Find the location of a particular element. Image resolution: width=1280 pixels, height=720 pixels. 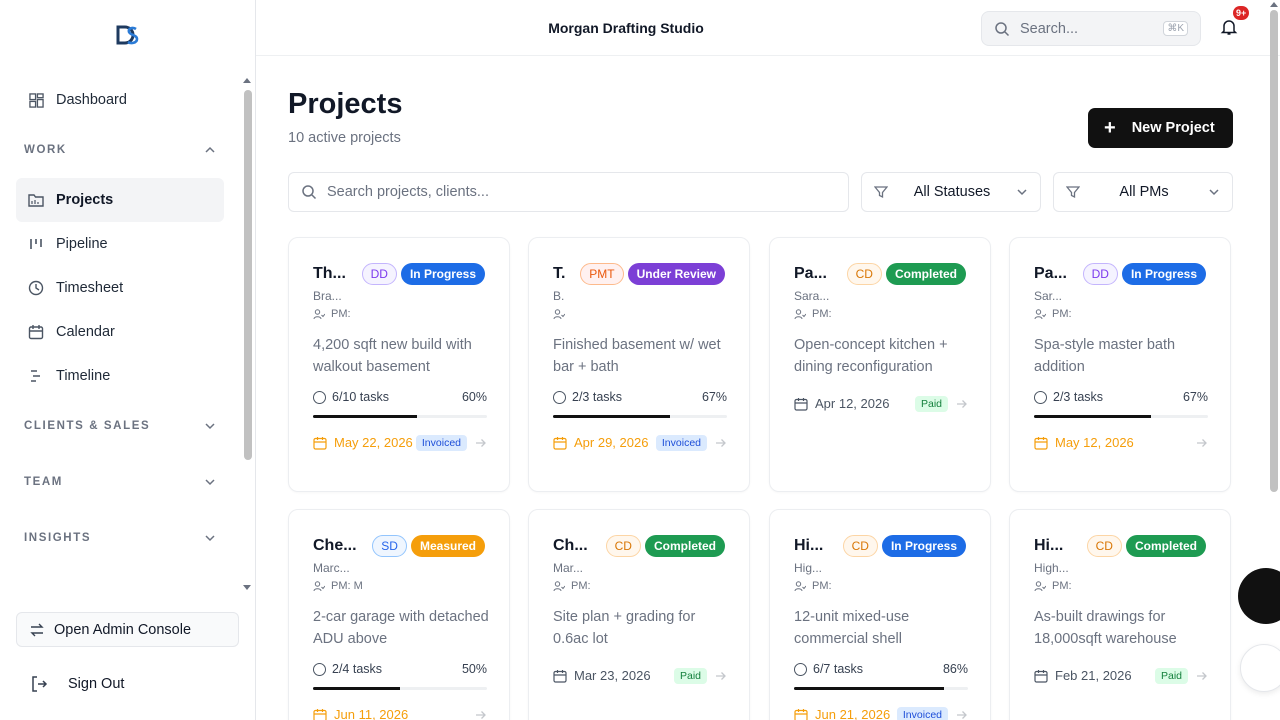

card-header: Pa... DD In Progress is located at coordinates (1120, 274).